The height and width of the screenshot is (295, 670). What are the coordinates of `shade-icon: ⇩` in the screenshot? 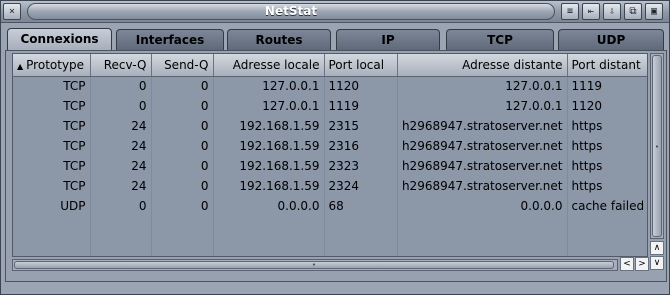 It's located at (612, 11).